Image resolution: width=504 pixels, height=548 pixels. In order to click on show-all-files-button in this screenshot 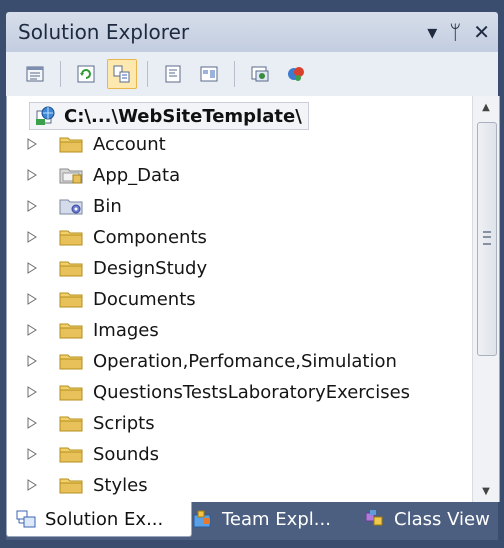, I will do `click(122, 74)`.